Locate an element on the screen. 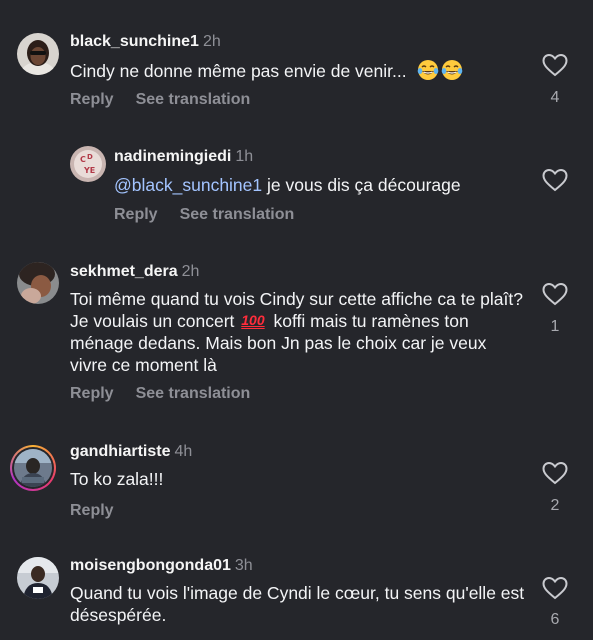 The image size is (593, 640). comment-meta: black_sunchine1 2h is located at coordinates (145, 42).